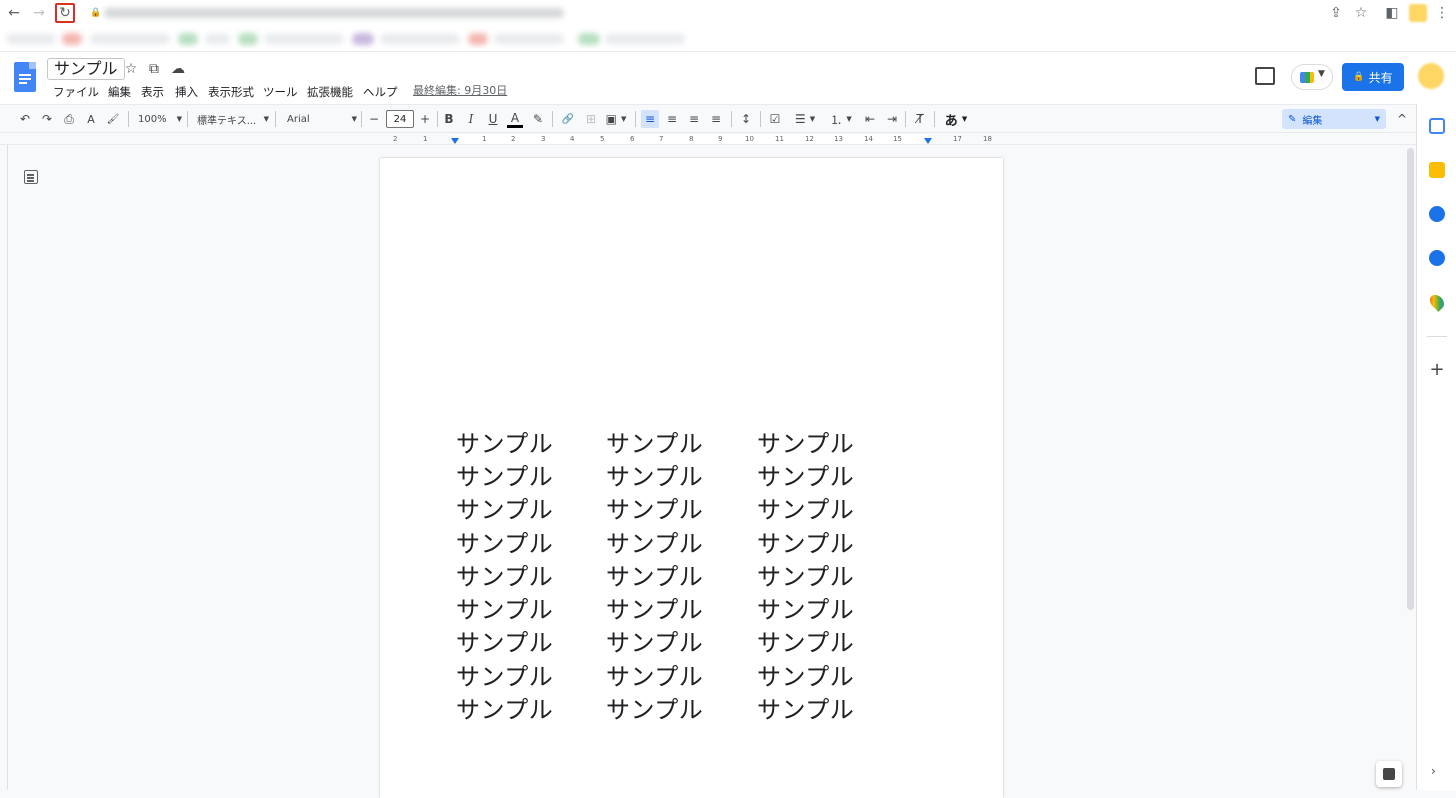 This screenshot has height=798, width=1456. I want to click on collapse-menus-icon: ^, so click(1402, 119).